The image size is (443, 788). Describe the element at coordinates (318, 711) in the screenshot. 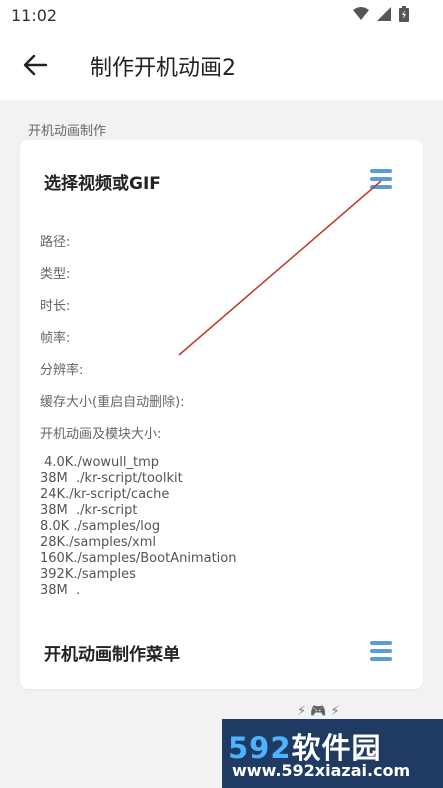

I see `gamepad-icon: ⚡ 🎮 ⚡` at that location.